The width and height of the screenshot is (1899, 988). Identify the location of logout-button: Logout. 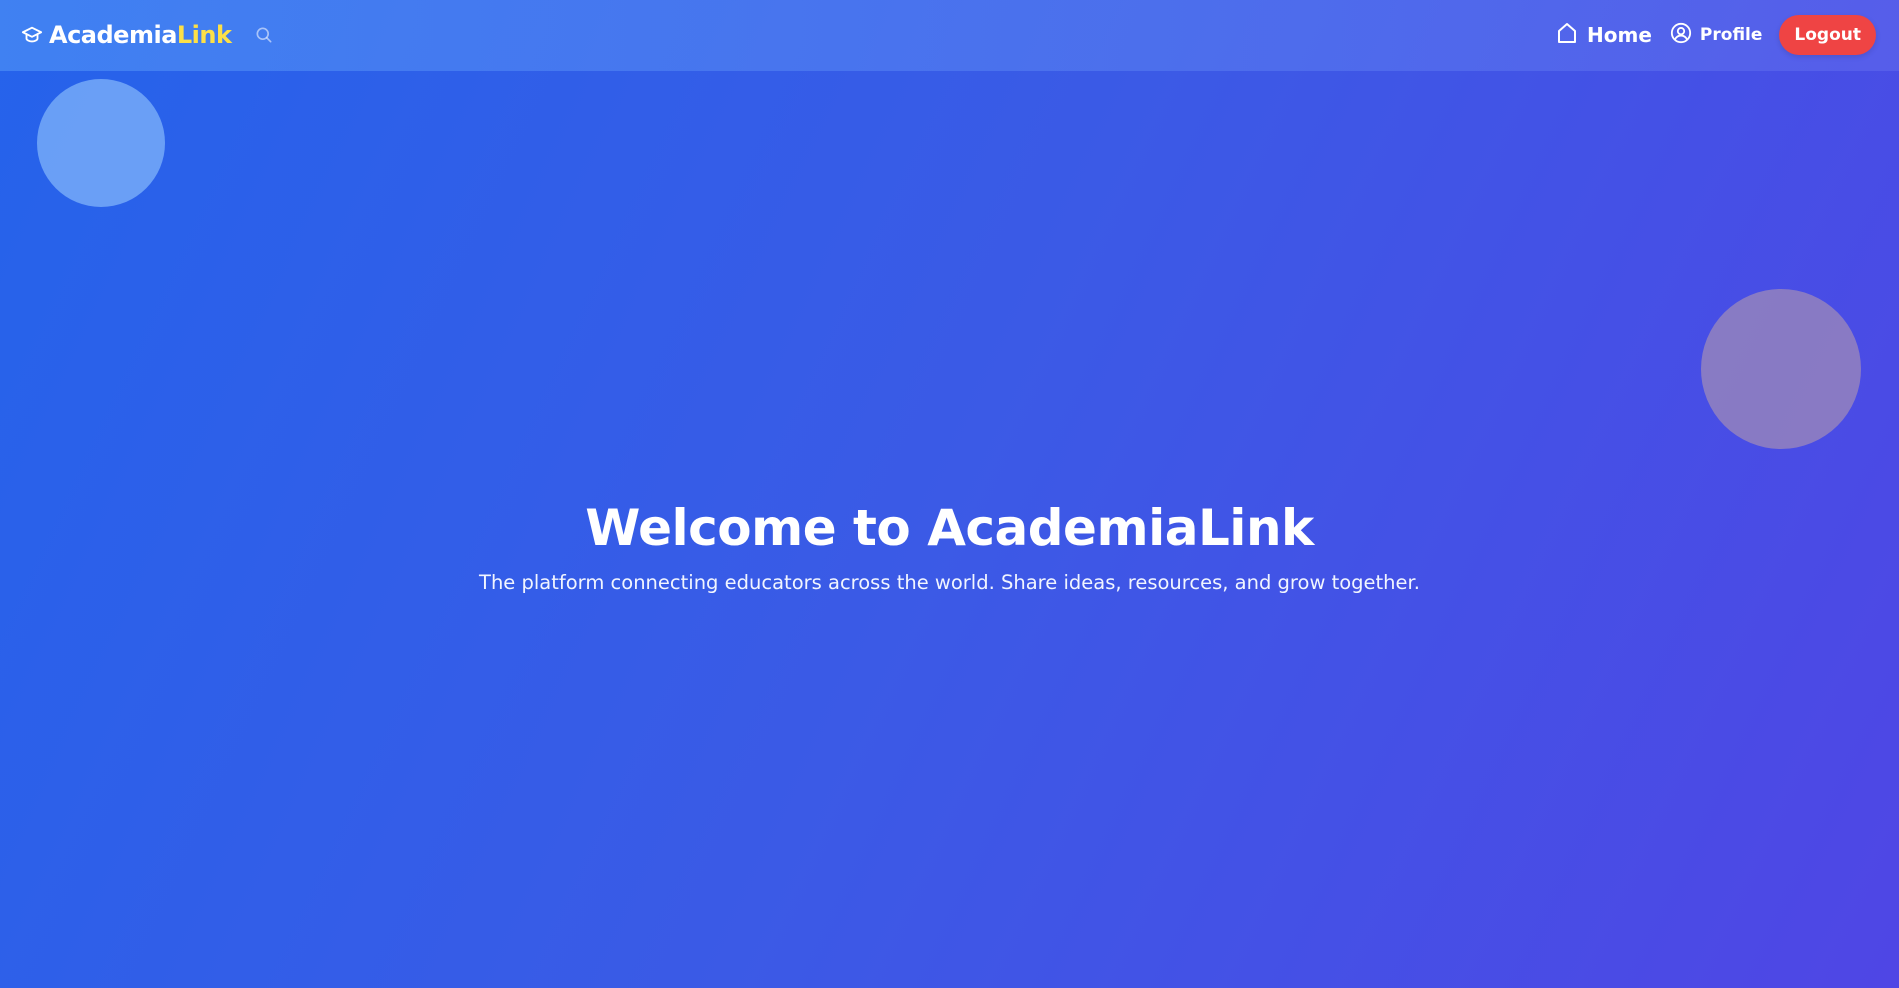
(1827, 35).